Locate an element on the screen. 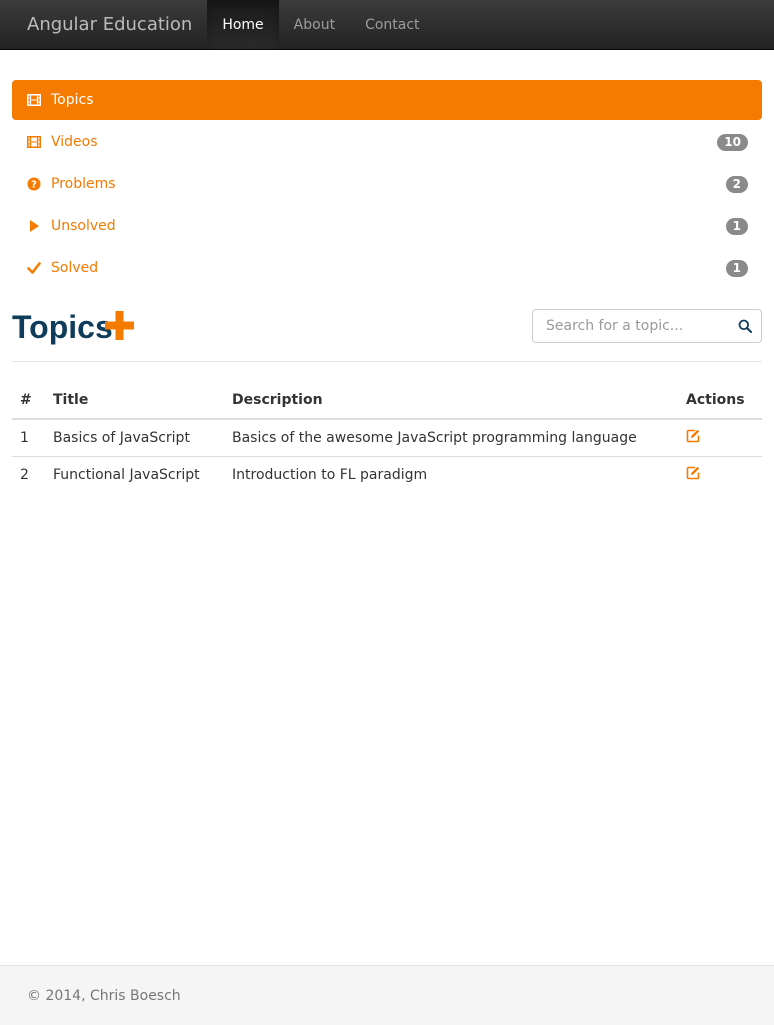 Image resolution: width=774 pixels, height=1025 pixels. add-topic-plus-icon is located at coordinates (119, 325).